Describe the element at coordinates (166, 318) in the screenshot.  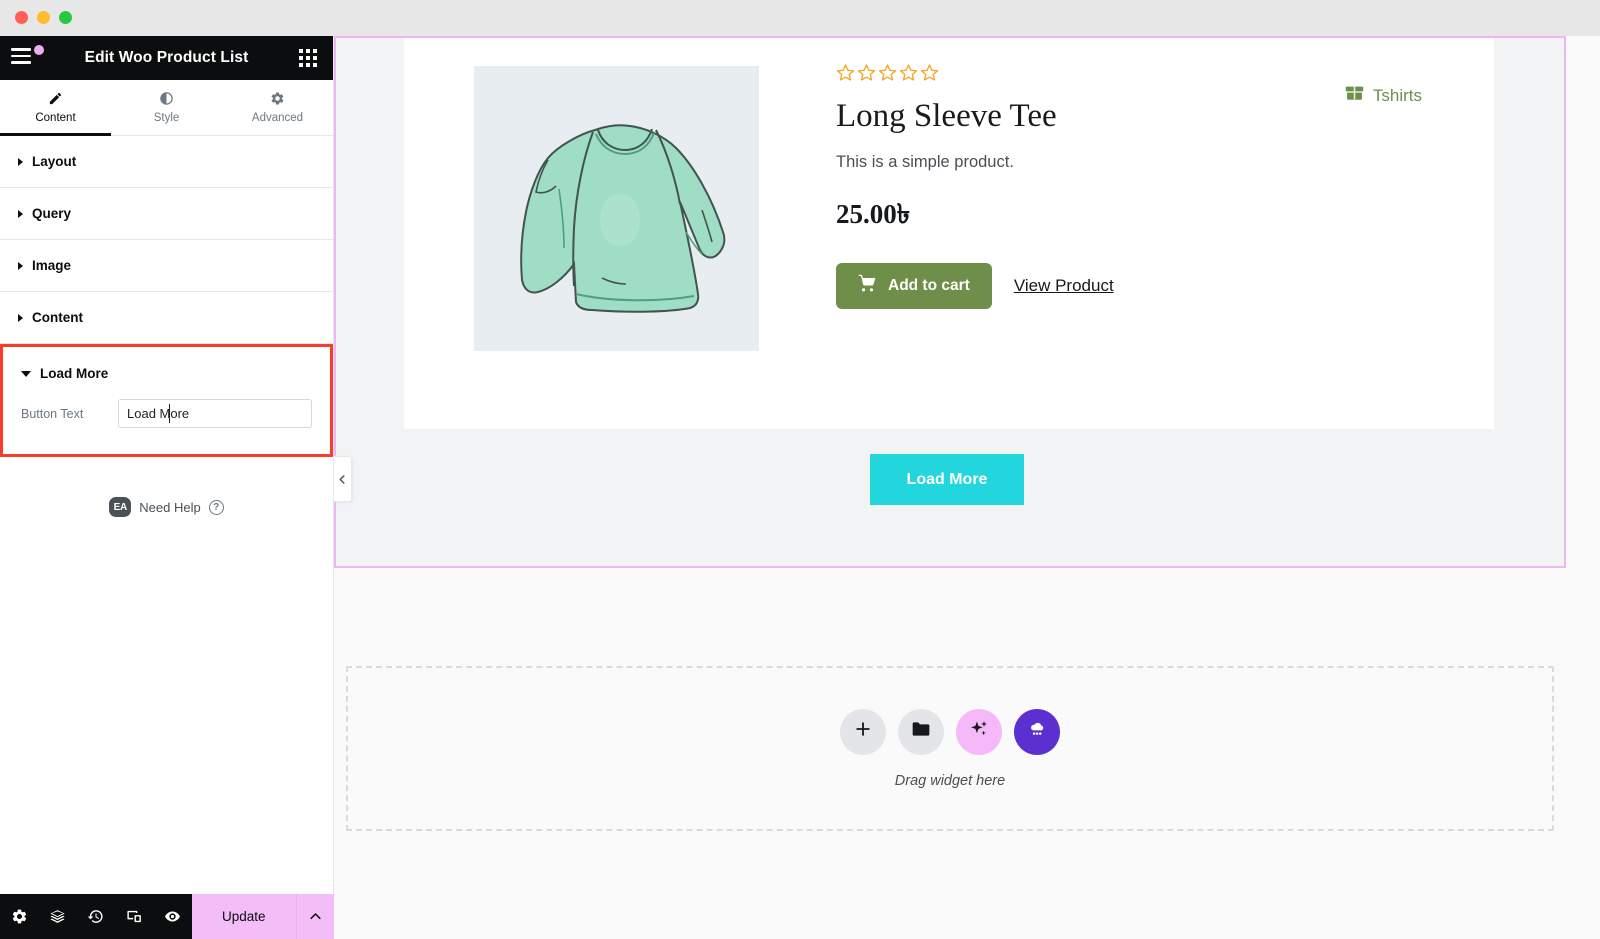
I see `section-content: Content` at that location.